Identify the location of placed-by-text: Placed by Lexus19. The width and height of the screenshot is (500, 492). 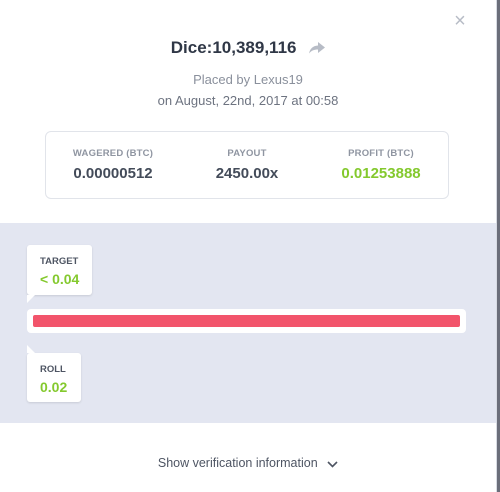
(248, 79).